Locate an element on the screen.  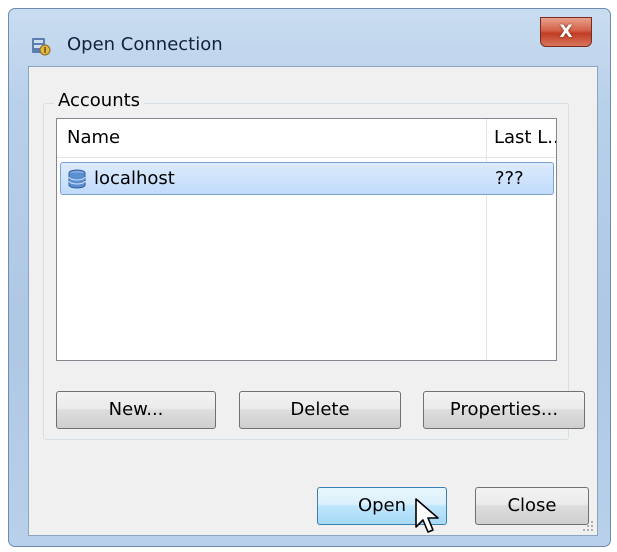
window-title: Open Connection is located at coordinates (145, 44).